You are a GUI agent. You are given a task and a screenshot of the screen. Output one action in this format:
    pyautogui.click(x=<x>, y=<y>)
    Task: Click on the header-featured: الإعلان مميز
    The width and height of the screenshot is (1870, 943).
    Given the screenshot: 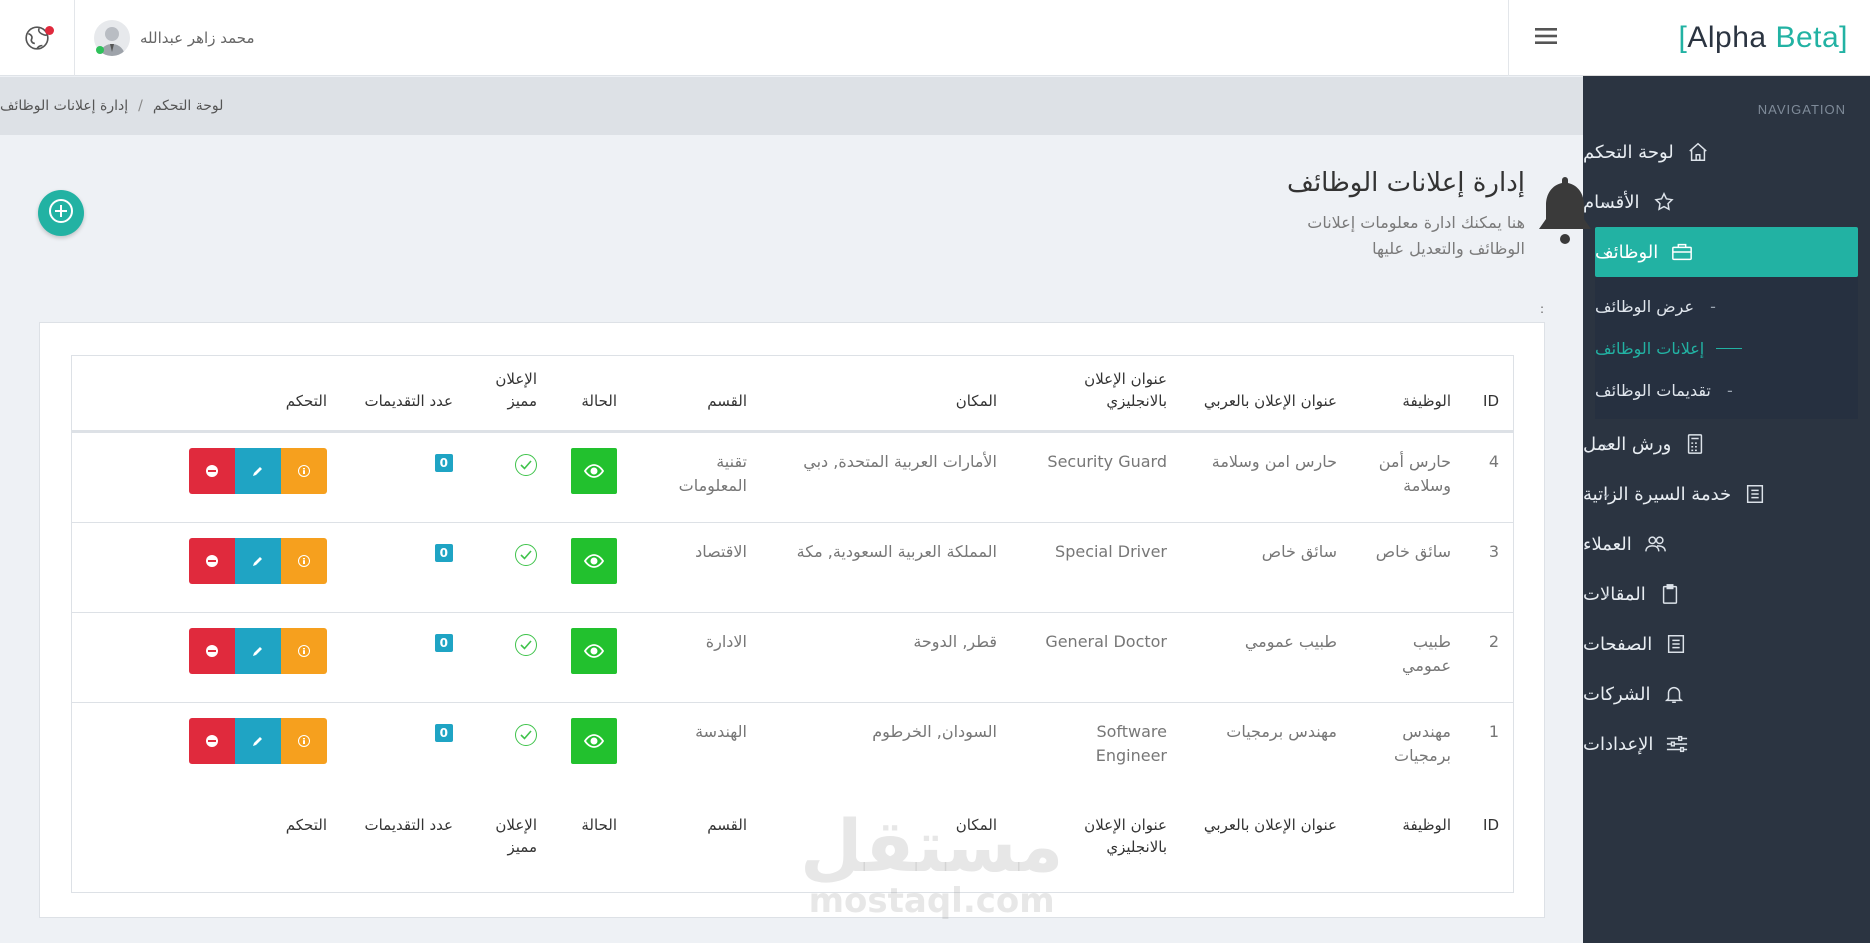 What is the action you would take?
    pyautogui.click(x=509, y=390)
    